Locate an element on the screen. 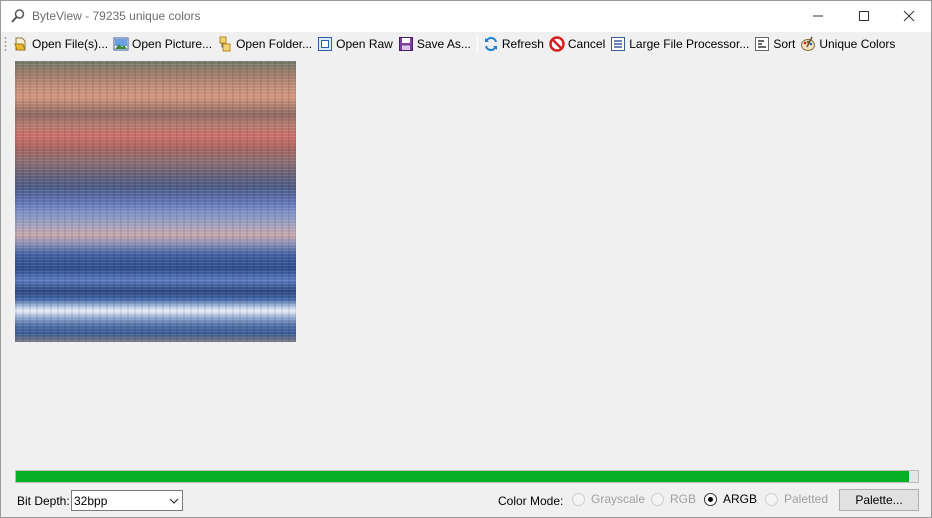 Image resolution: width=932 pixels, height=518 pixels. radio-rgb-dot is located at coordinates (657, 499).